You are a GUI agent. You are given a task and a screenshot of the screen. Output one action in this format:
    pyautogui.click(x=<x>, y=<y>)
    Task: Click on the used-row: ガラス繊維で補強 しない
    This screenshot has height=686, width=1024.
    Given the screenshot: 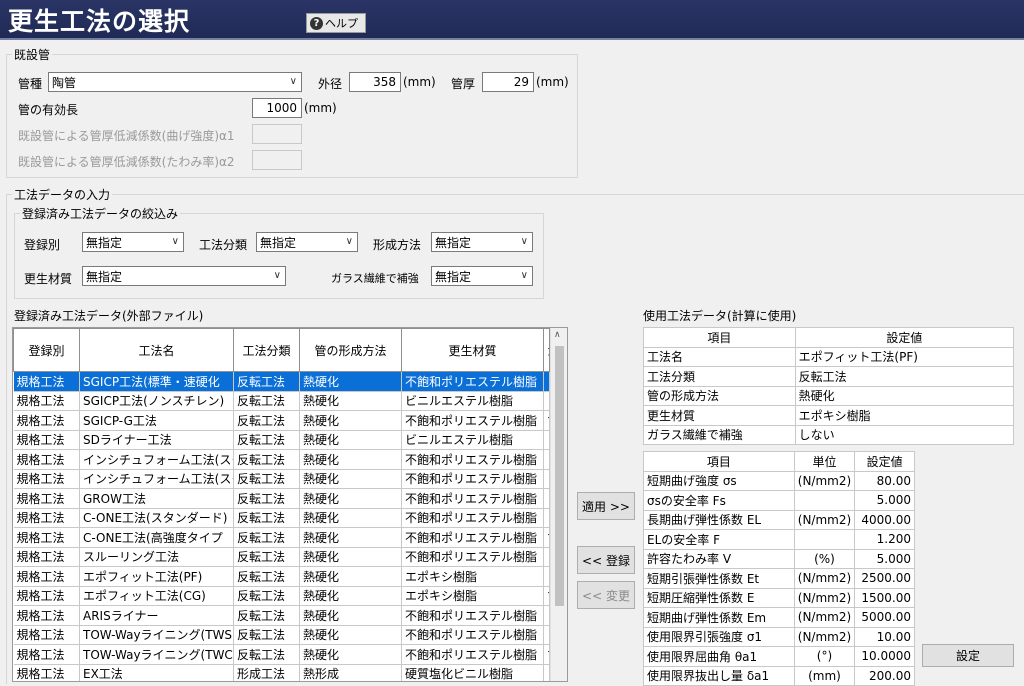 What is the action you would take?
    pyautogui.click(x=829, y=434)
    